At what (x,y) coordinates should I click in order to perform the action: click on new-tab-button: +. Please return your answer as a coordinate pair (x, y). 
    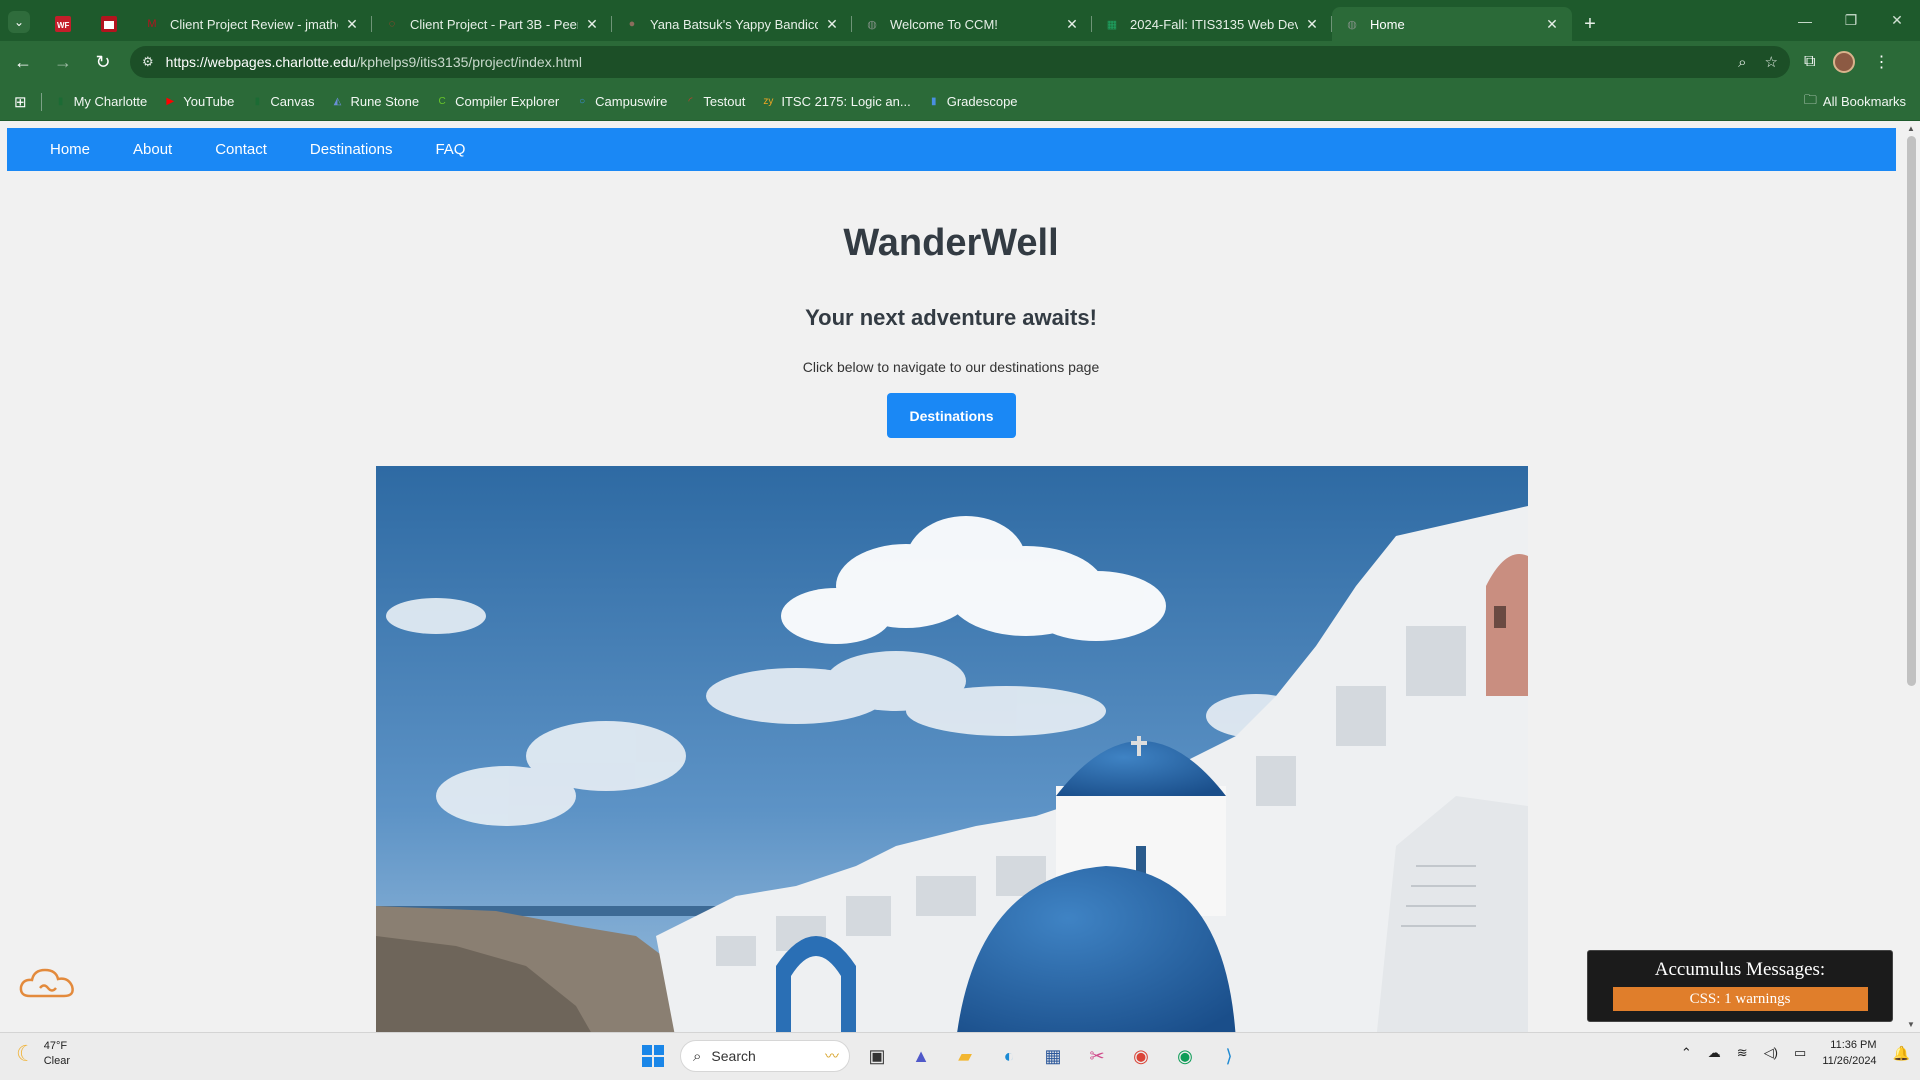
    Looking at the image, I should click on (1590, 24).